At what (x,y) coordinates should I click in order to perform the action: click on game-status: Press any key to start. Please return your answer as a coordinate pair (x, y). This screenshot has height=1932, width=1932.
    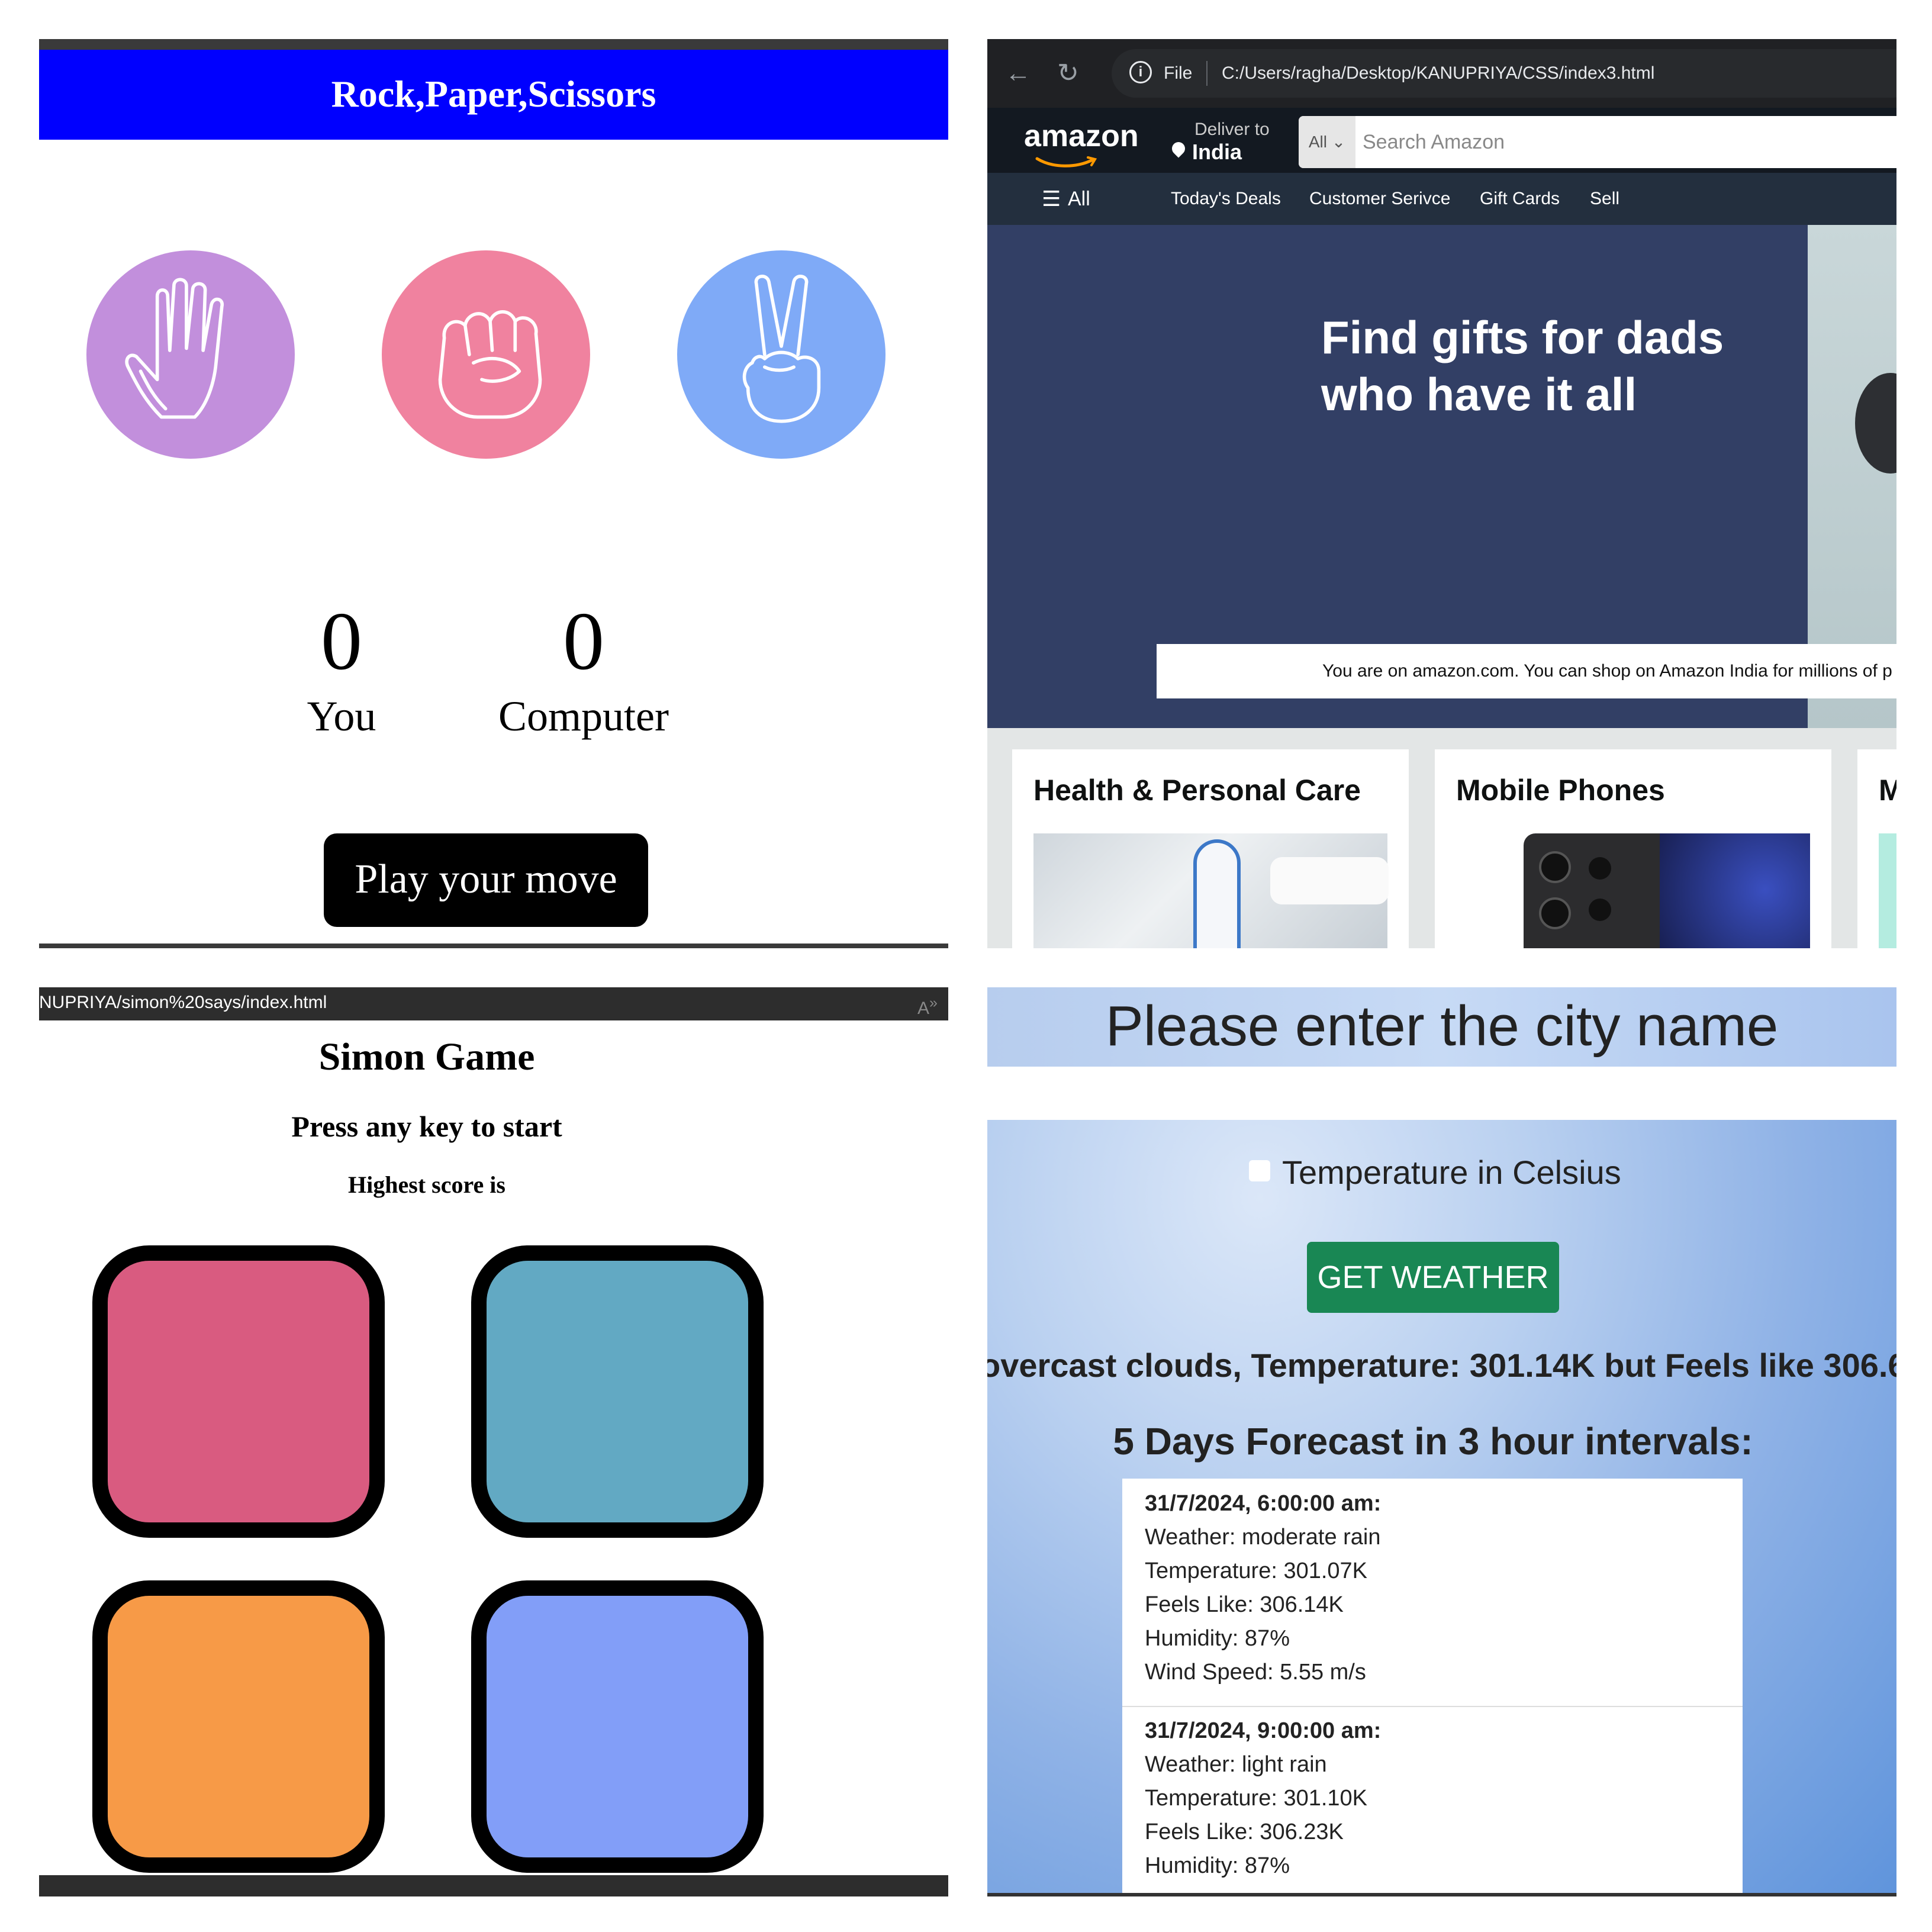
    Looking at the image, I should click on (426, 1126).